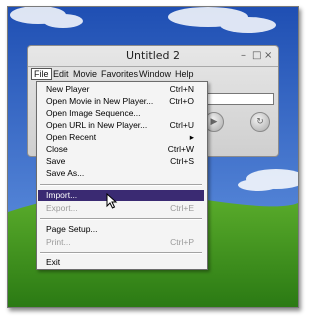 The height and width of the screenshot is (316, 320). I want to click on menu-item-save: Save Ctrl+S, so click(121, 161).